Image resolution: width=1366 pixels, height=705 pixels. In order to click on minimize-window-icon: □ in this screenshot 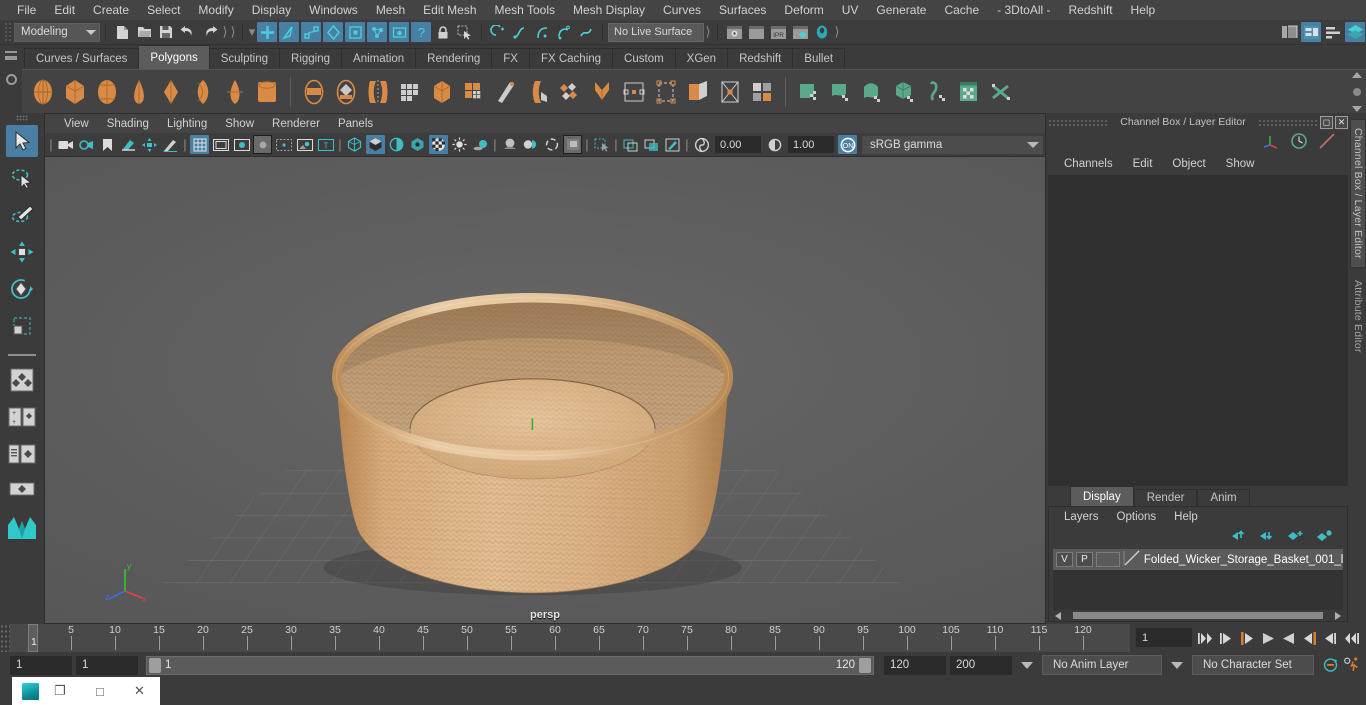, I will do `click(100, 691)`.